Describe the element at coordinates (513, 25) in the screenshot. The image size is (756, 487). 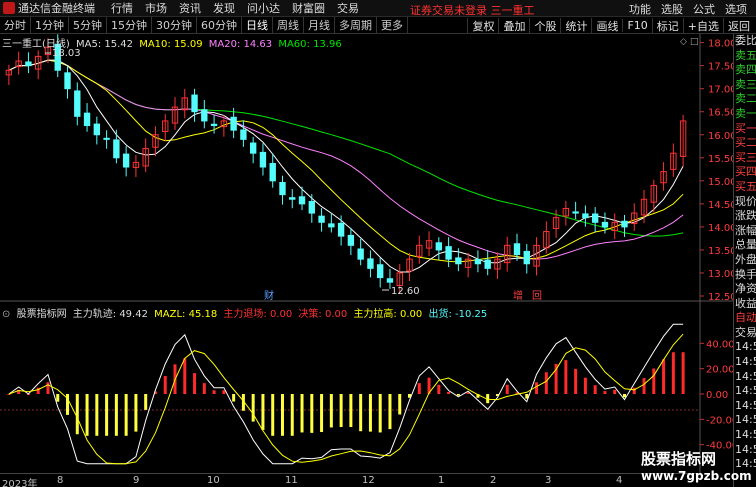
I see `tool-diejia: 叠加` at that location.